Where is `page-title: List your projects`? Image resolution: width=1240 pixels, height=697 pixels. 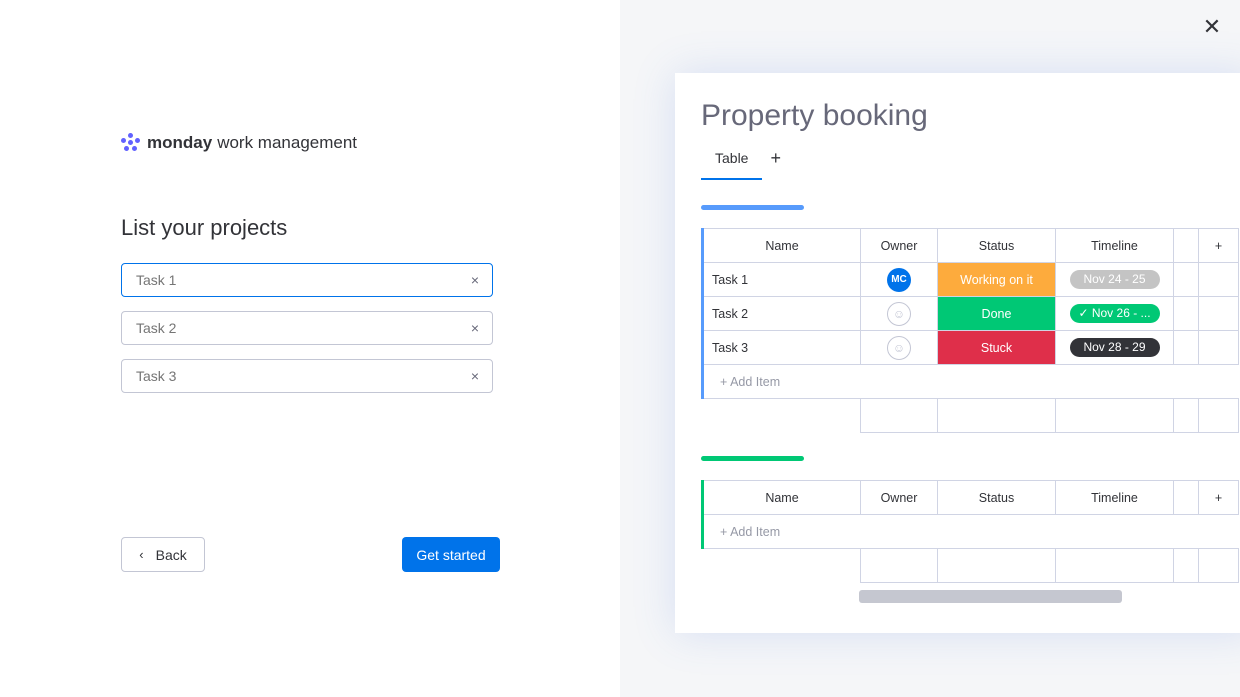
page-title: List your projects is located at coordinates (204, 227).